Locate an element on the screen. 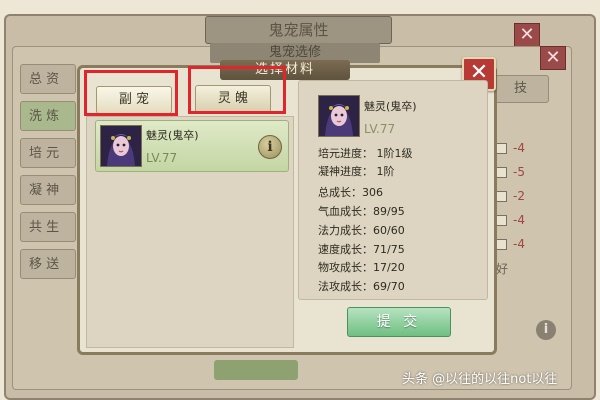 Image resolution: width=600 pixels, height=400 pixels. background-left-tabs: 总 资 洗 炼 培 元 凝 神 共 生 移 送 is located at coordinates (52, 175).